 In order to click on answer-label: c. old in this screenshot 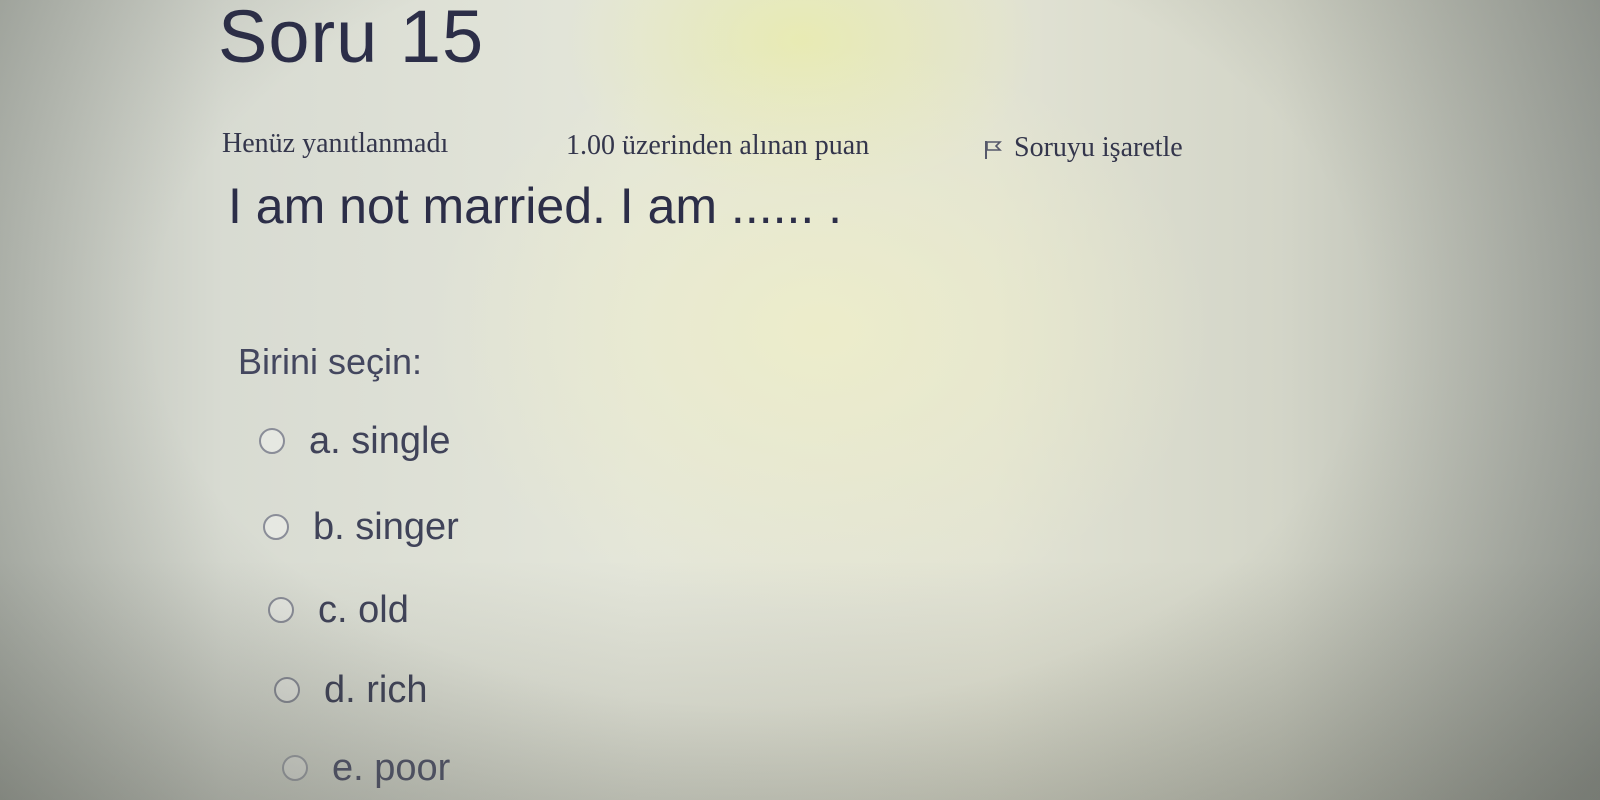, I will do `click(363, 610)`.